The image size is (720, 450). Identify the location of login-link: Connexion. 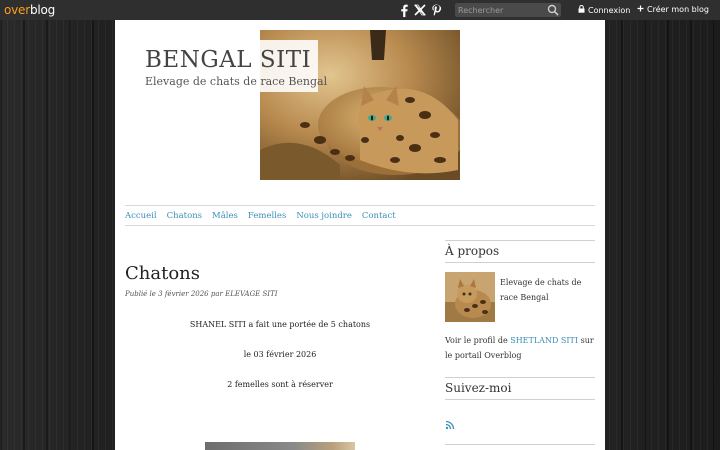
(604, 10).